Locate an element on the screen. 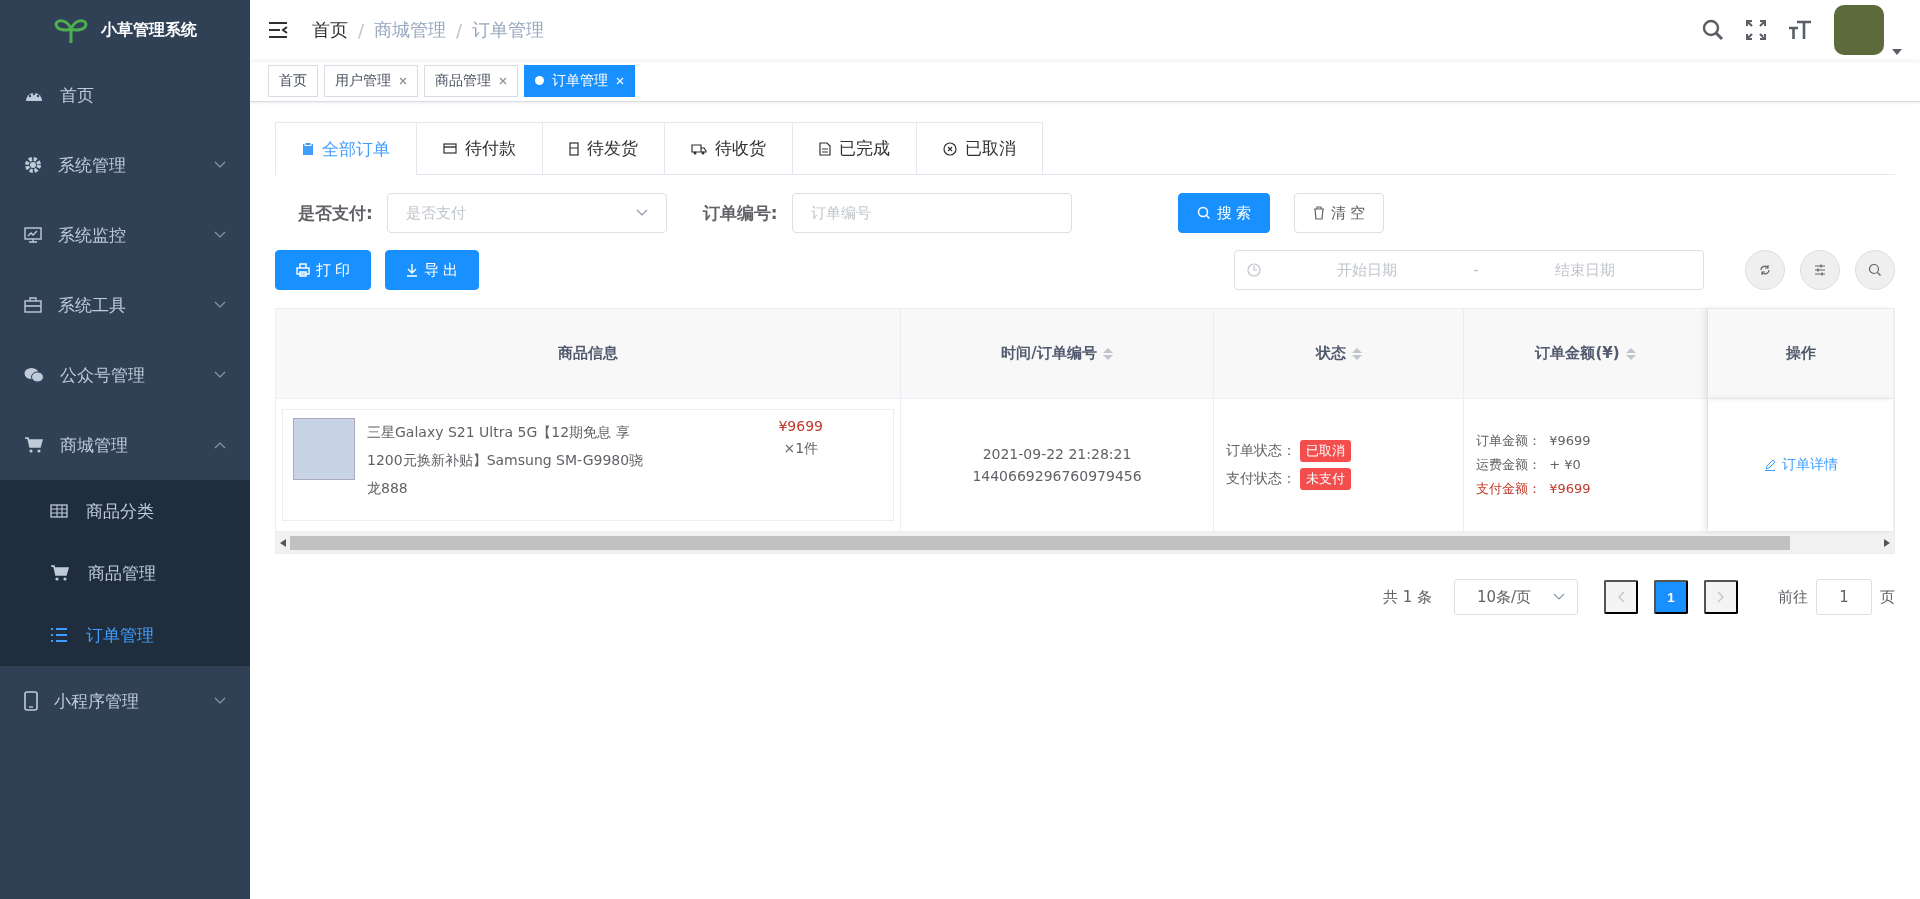 Image resolution: width=1920 pixels, height=899 pixels. amount-line: 订单金额： ¥9699 is located at coordinates (1534, 441).